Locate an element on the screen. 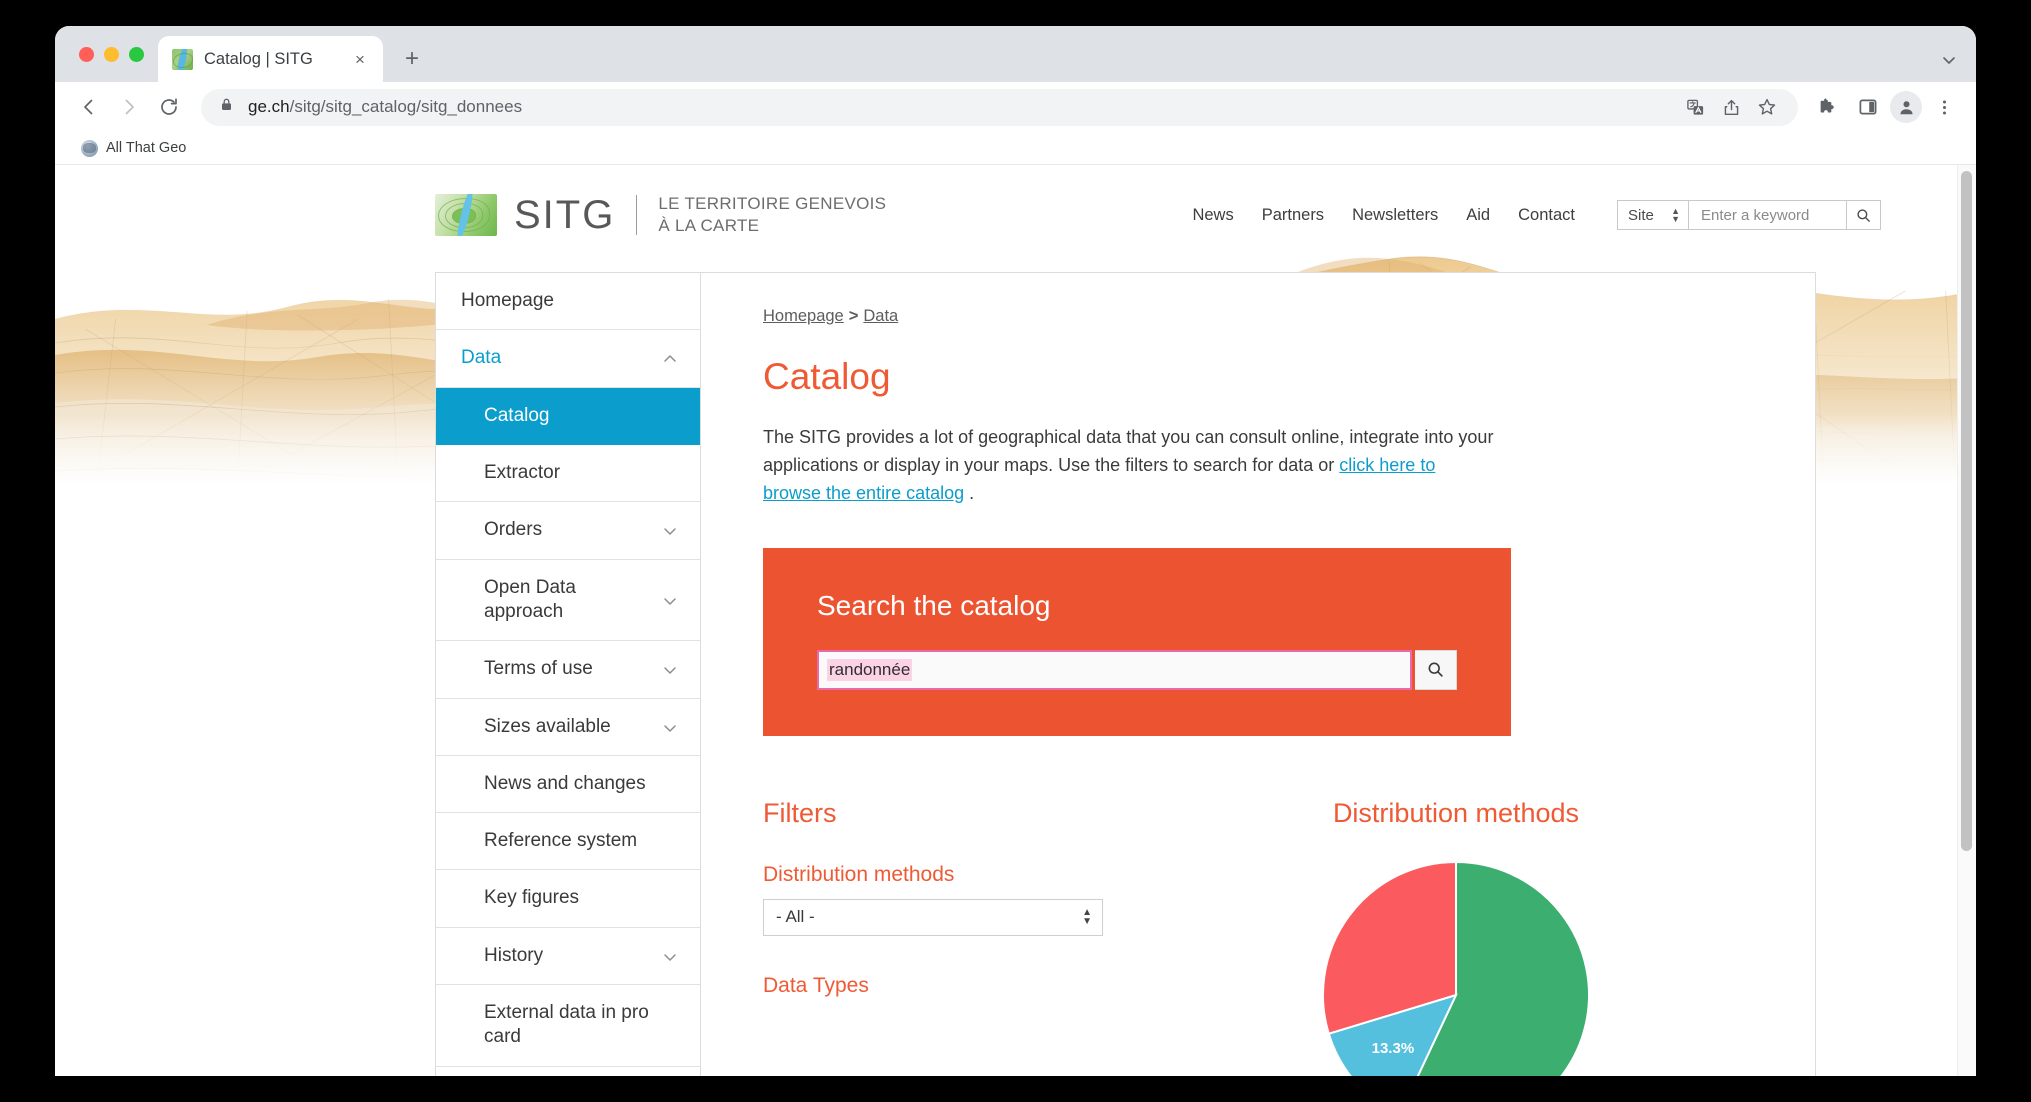 This screenshot has width=2031, height=1102. lock-icon is located at coordinates (226, 107).